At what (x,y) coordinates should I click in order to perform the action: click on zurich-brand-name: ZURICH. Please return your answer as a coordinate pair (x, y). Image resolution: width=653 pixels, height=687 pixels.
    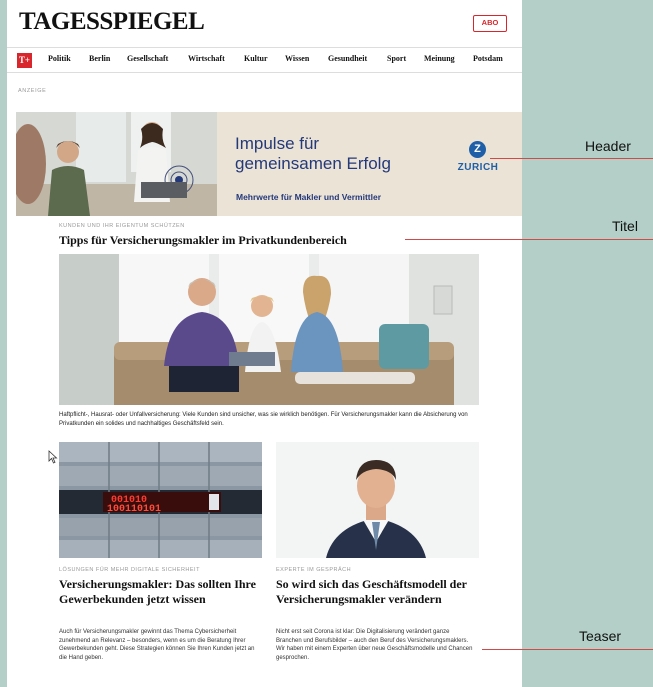
    Looking at the image, I should click on (478, 167).